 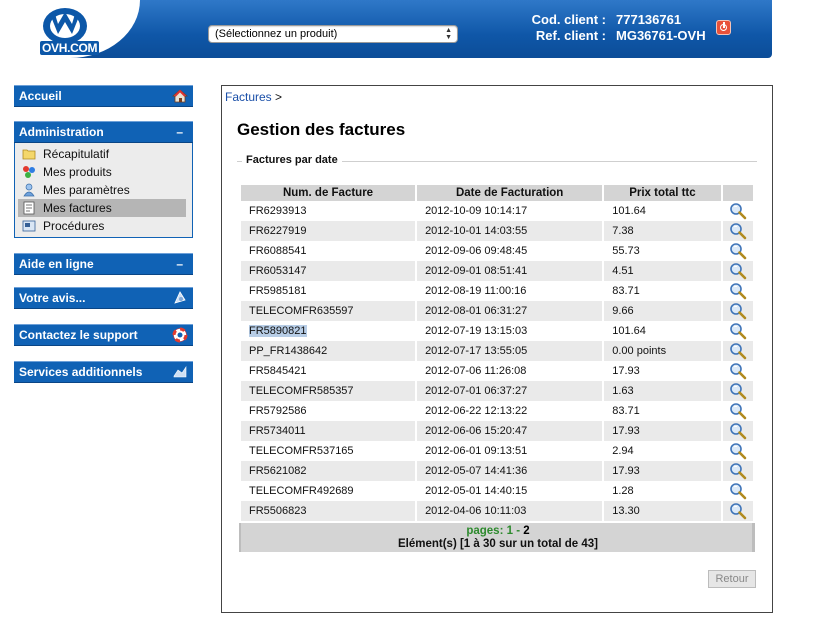 What do you see at coordinates (301, 451) in the screenshot?
I see `invoice-number: TELECOMFR537165` at bounding box center [301, 451].